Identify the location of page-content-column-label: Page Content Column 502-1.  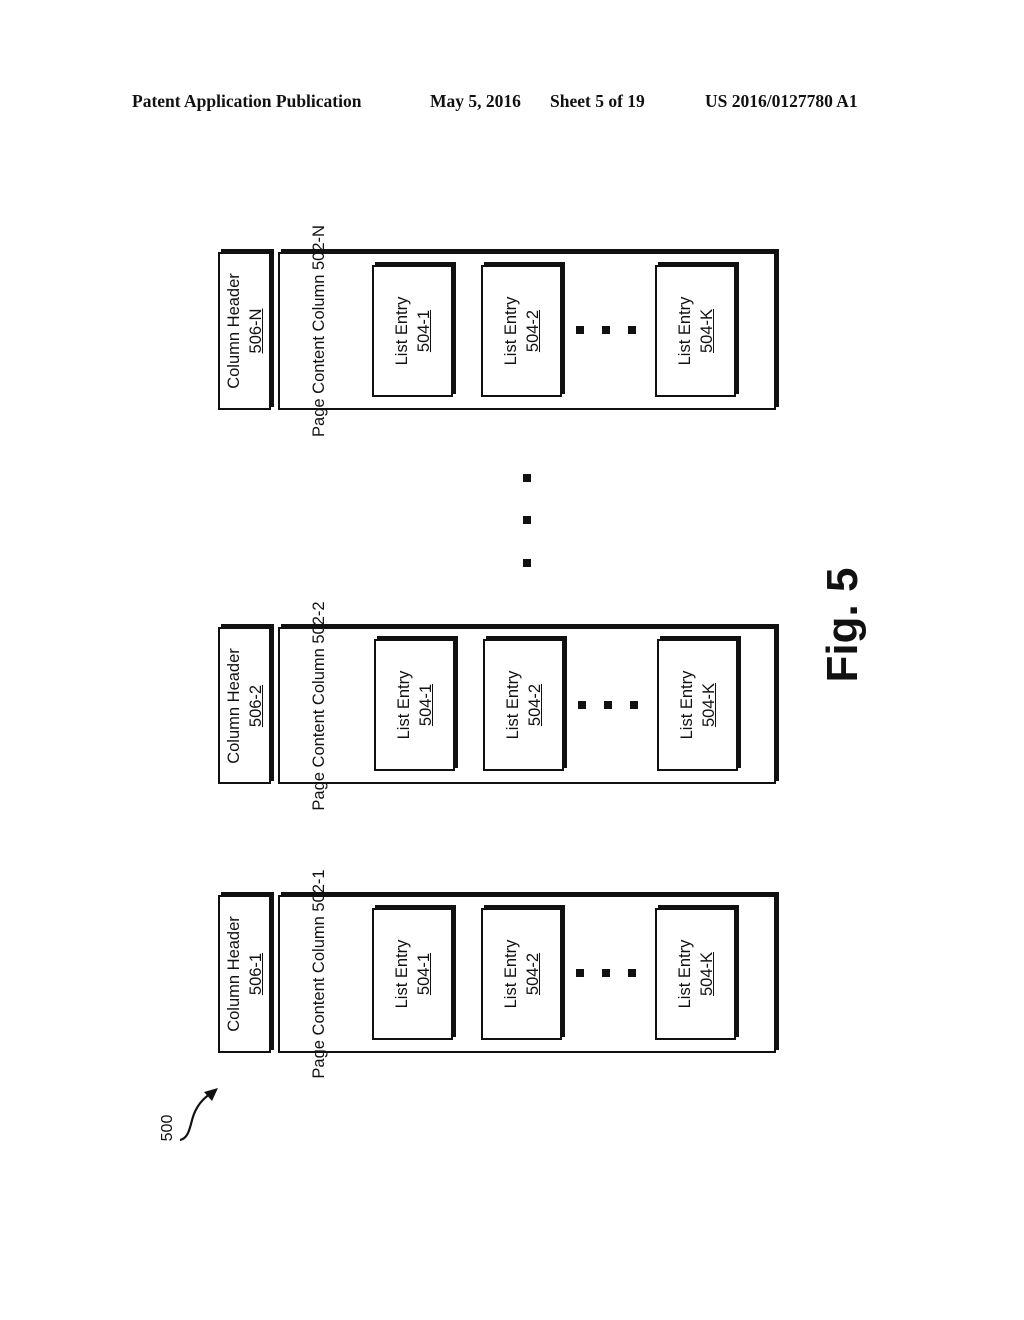
(319, 973).